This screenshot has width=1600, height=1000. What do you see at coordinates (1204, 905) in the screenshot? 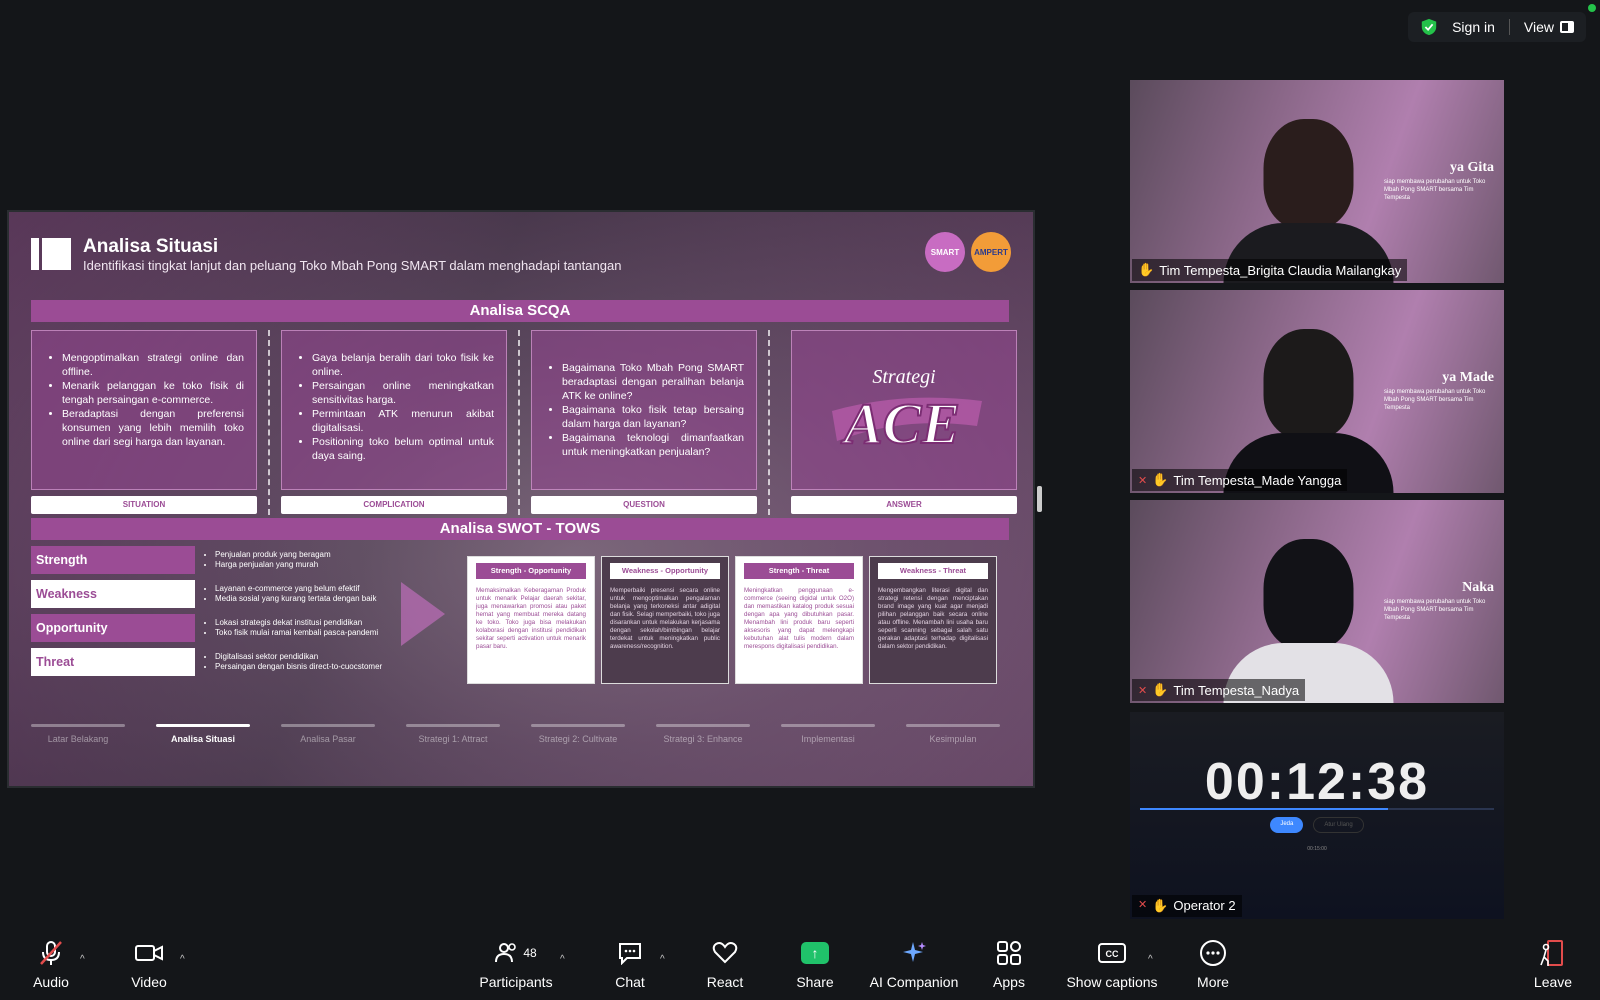
I see `participant-name: Operator 2` at bounding box center [1204, 905].